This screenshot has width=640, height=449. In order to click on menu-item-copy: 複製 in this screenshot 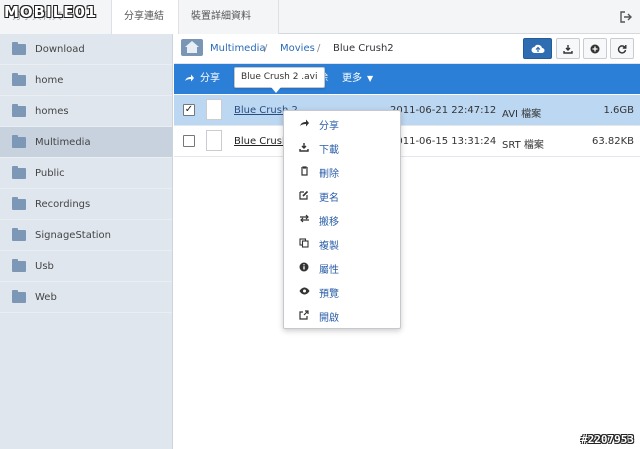, I will do `click(342, 244)`.